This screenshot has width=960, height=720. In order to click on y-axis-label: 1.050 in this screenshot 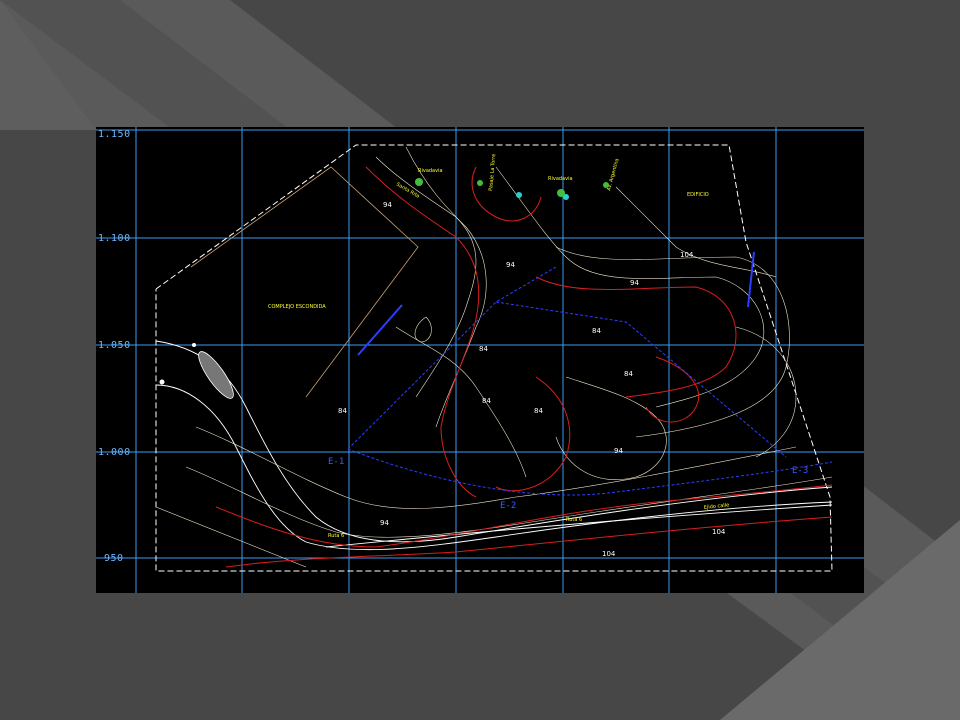, I will do `click(114, 345)`.